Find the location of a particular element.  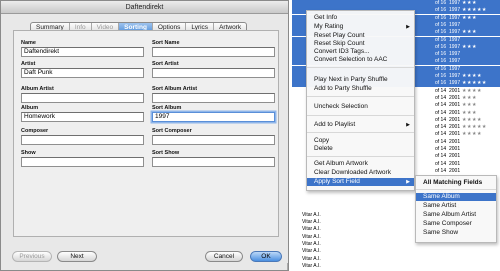

cancel-button: Cancel is located at coordinates (224, 256).